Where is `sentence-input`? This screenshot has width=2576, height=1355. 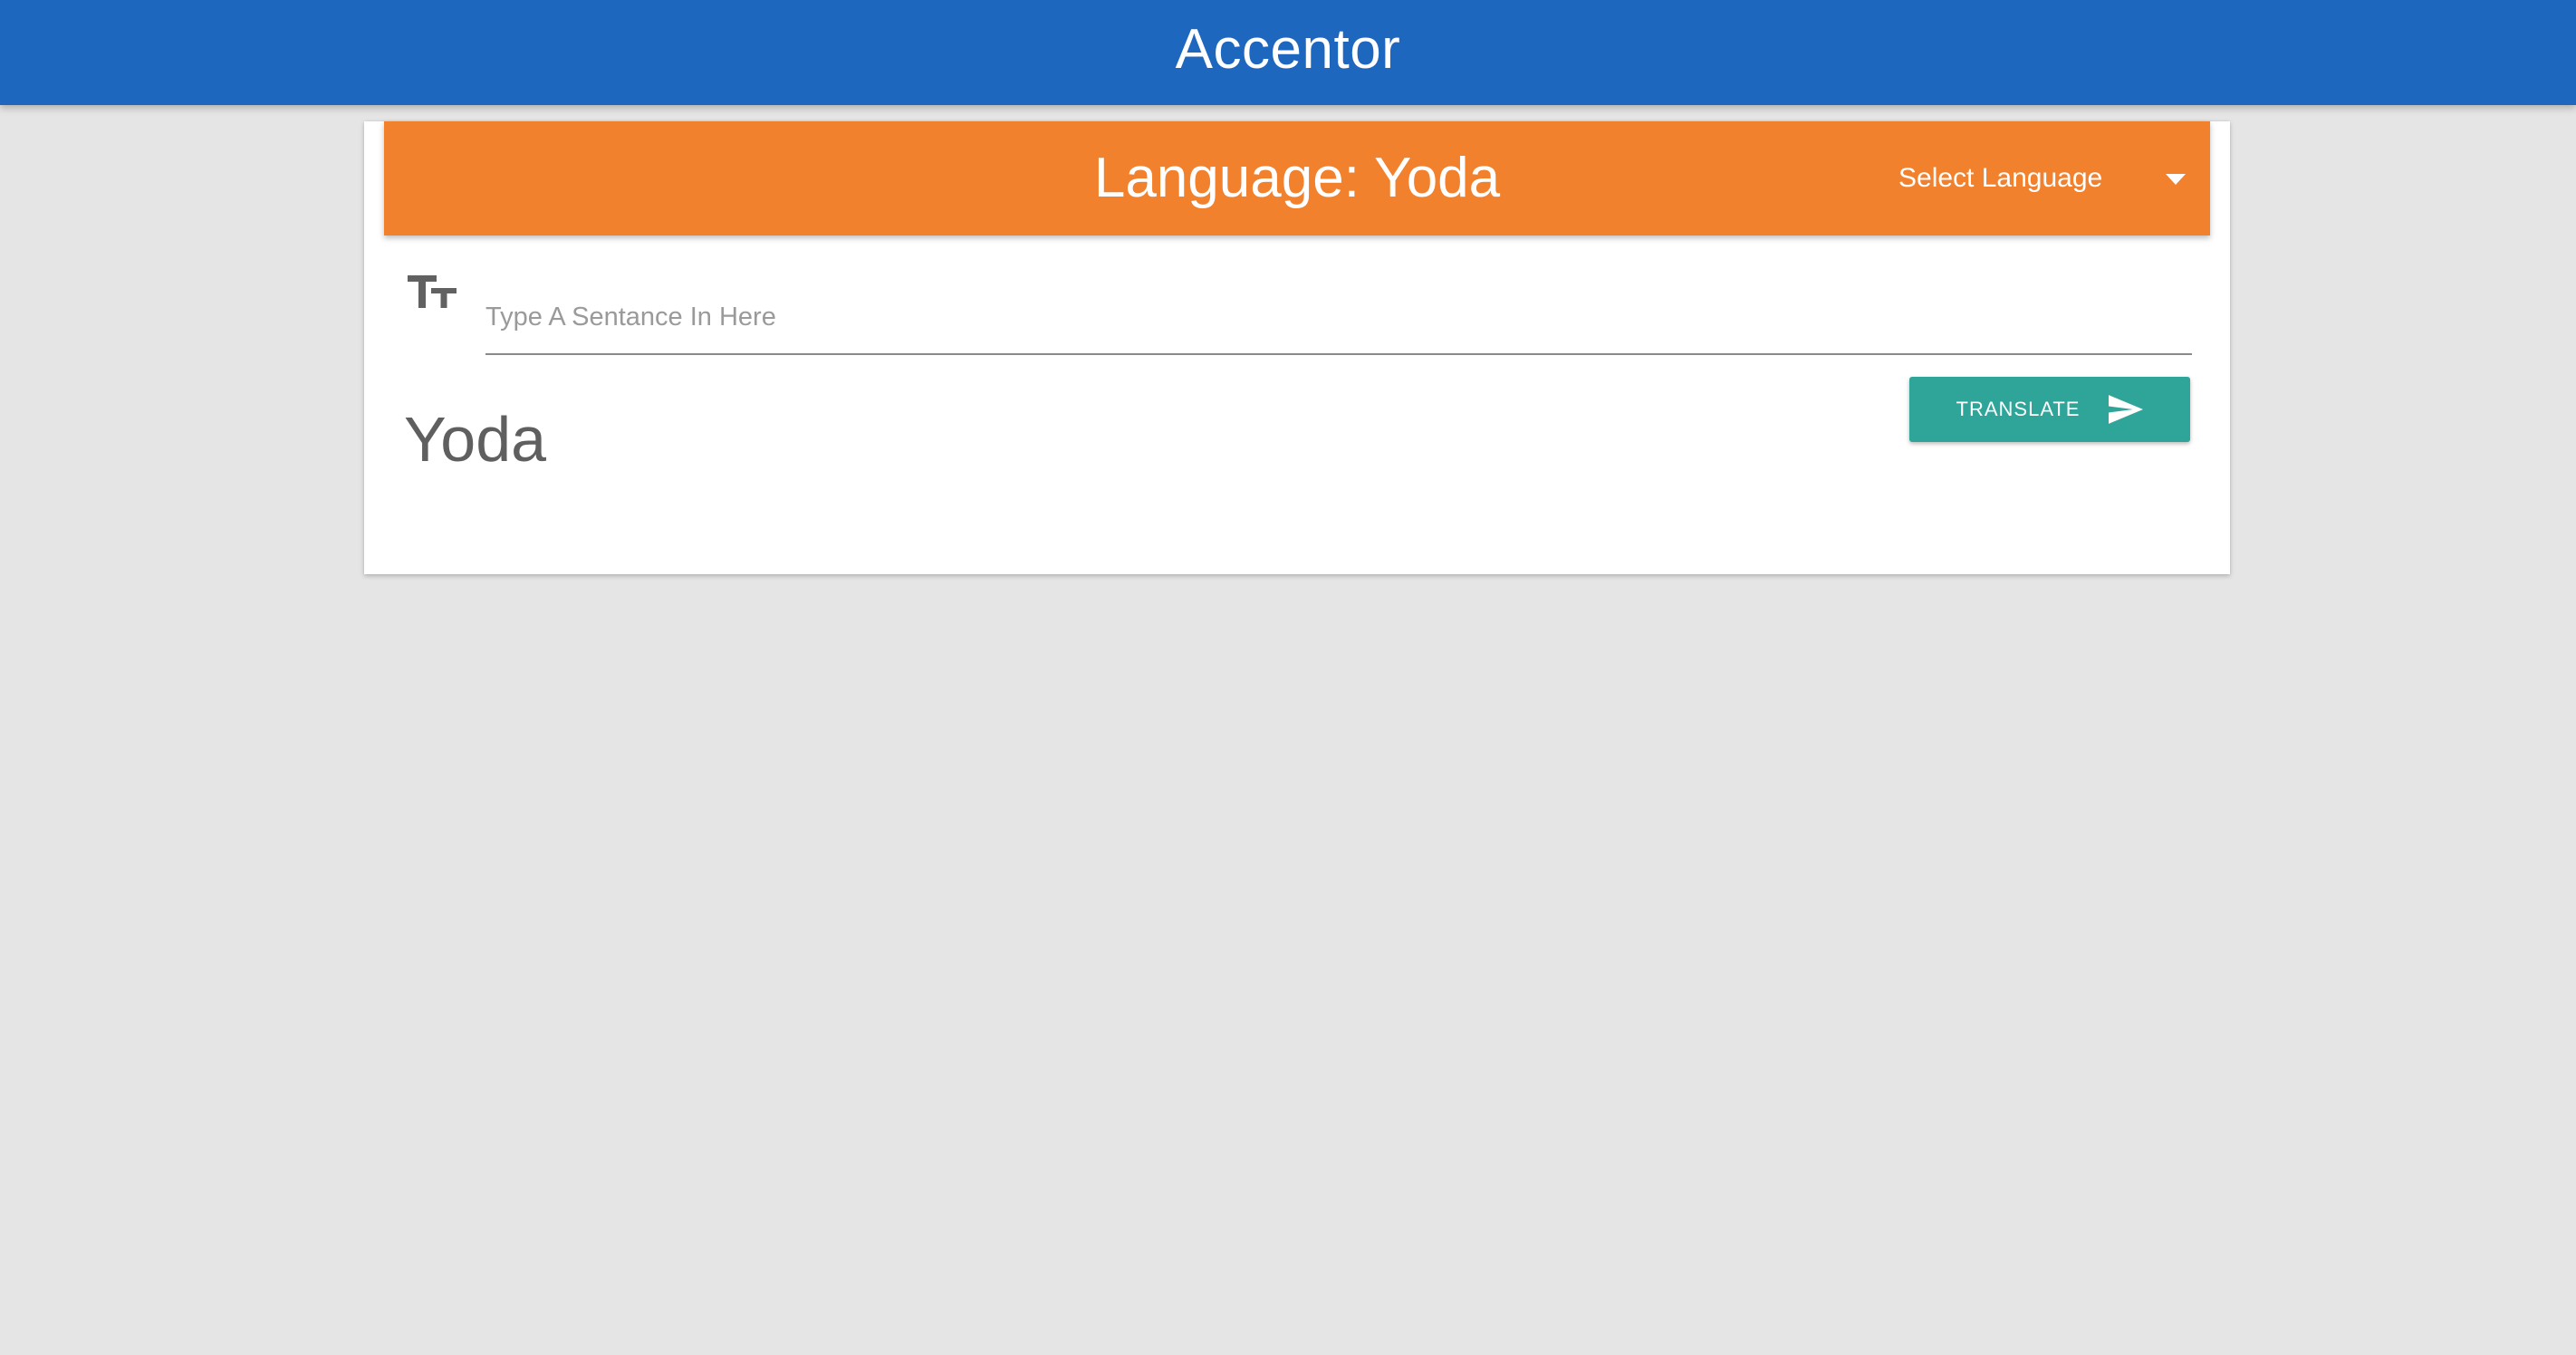 sentence-input is located at coordinates (1338, 313).